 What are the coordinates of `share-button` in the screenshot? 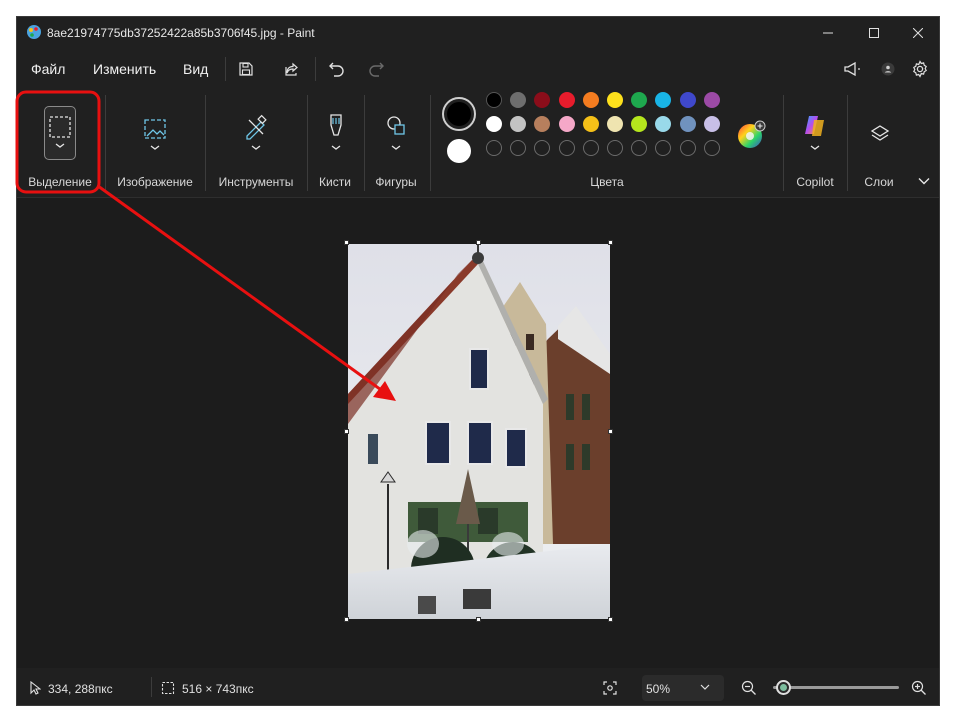 It's located at (292, 69).